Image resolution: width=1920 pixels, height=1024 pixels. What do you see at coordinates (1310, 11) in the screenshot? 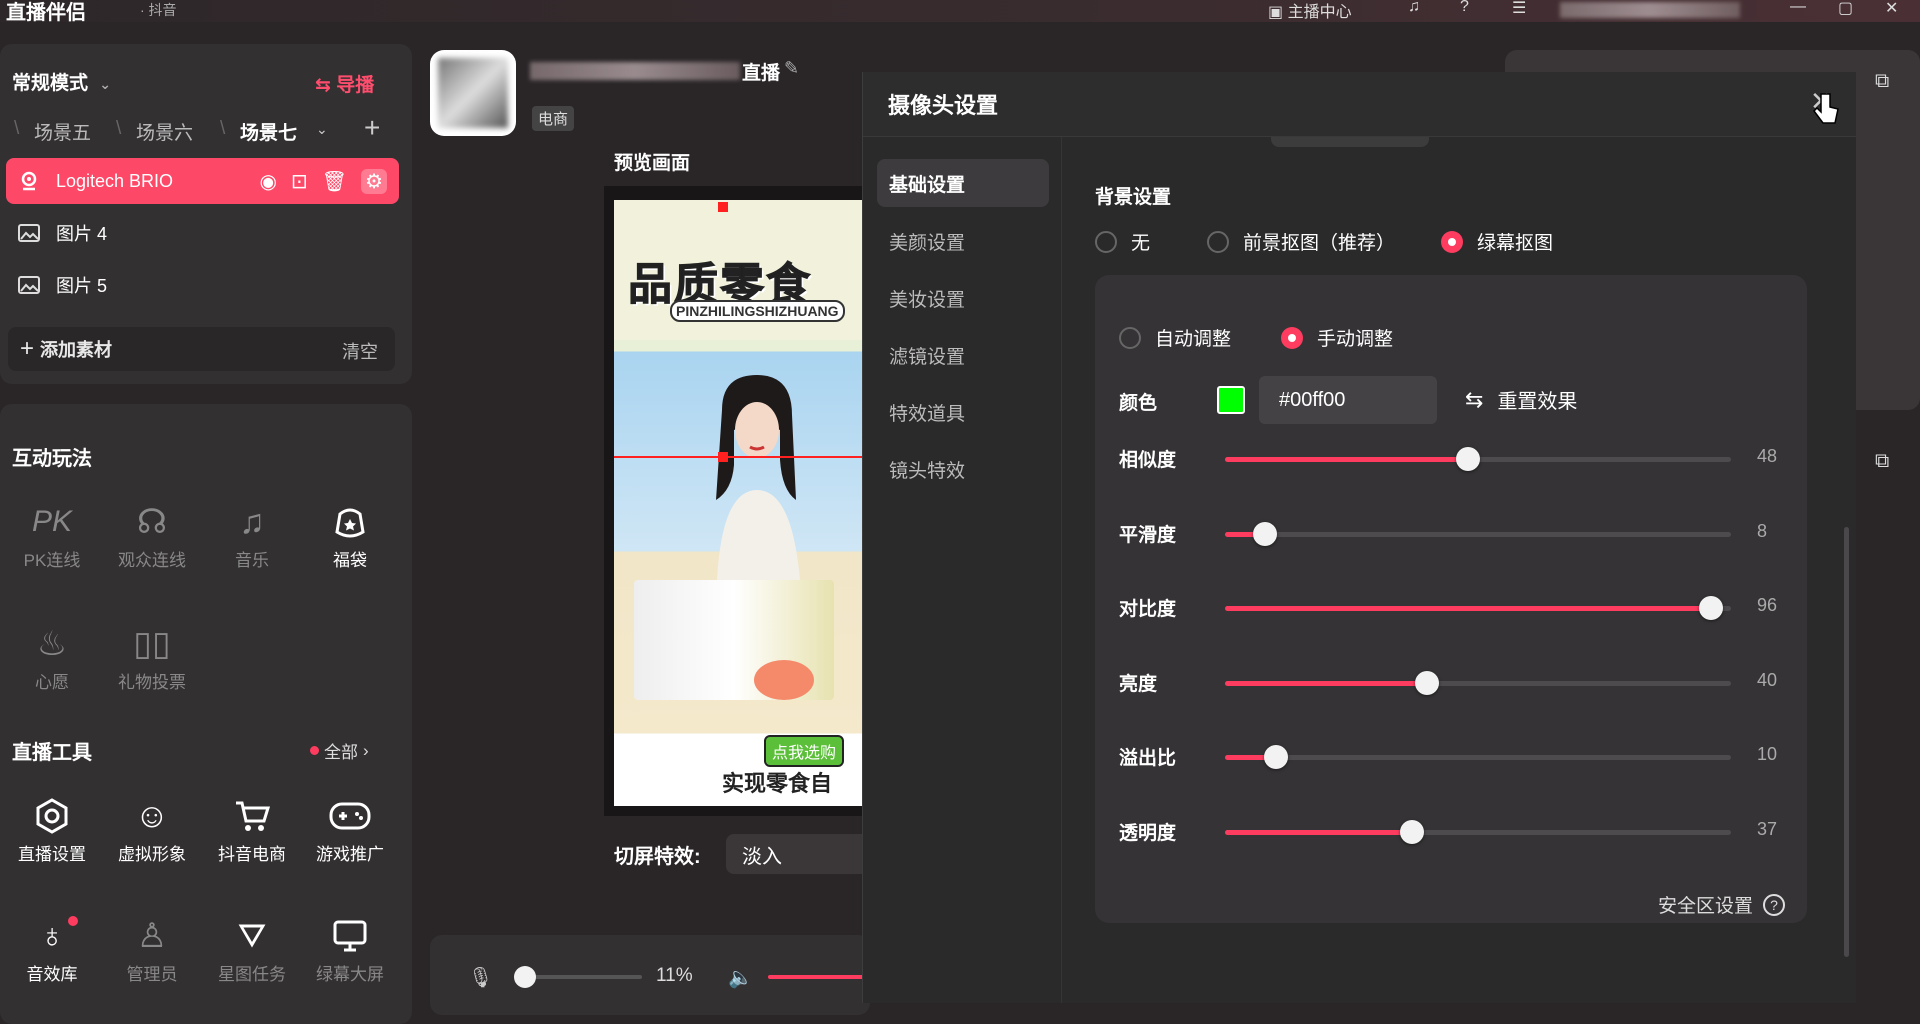
I see `anchor-center-link: ▣ 主播中心` at bounding box center [1310, 11].